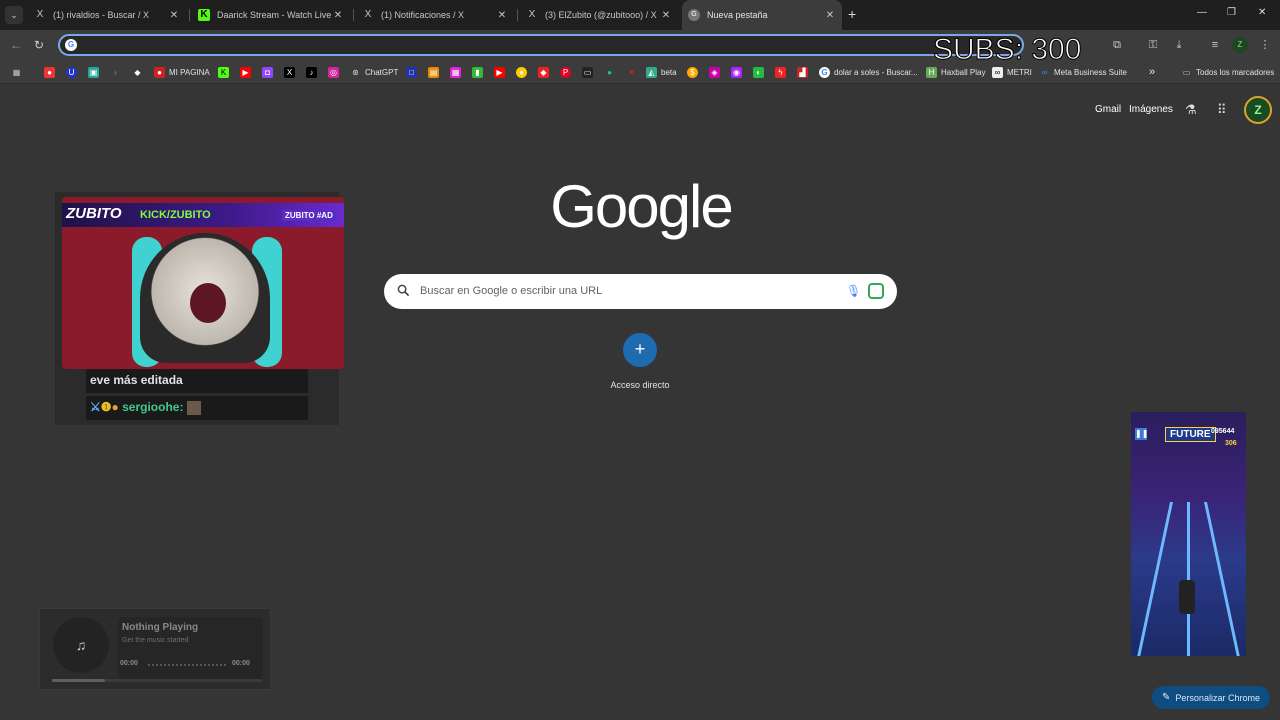 The image size is (1280, 720). What do you see at coordinates (1231, 12) in the screenshot?
I see `restore-button: ❐` at bounding box center [1231, 12].